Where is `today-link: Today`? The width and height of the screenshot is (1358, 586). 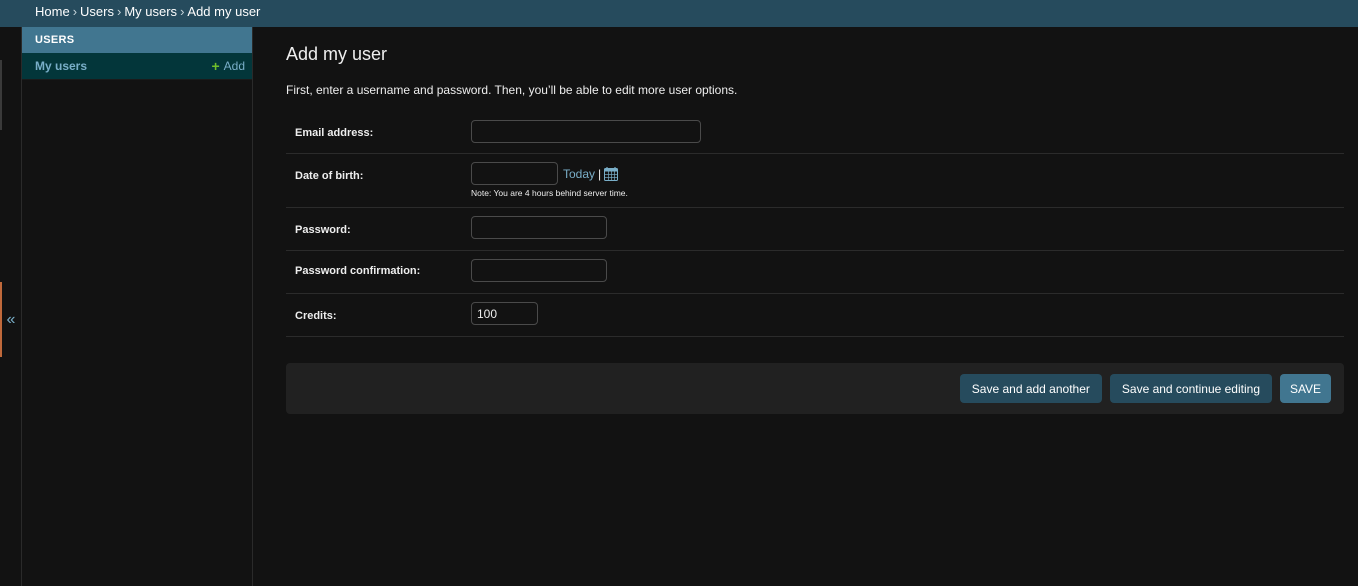
today-link: Today is located at coordinates (579, 174).